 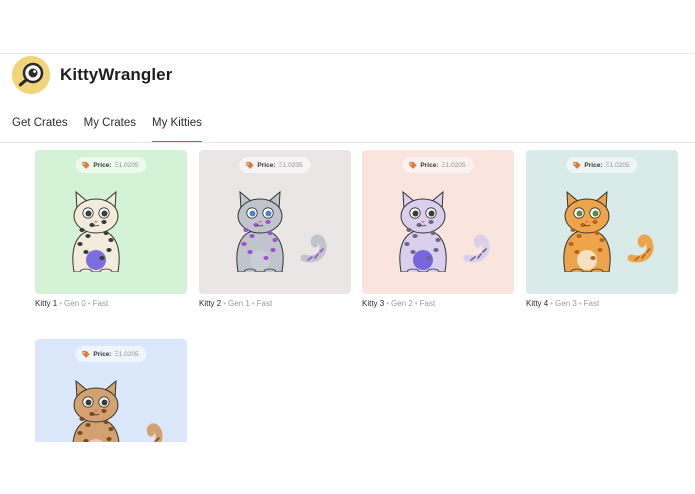 I want to click on magnifier-logo-icon, so click(x=31, y=75).